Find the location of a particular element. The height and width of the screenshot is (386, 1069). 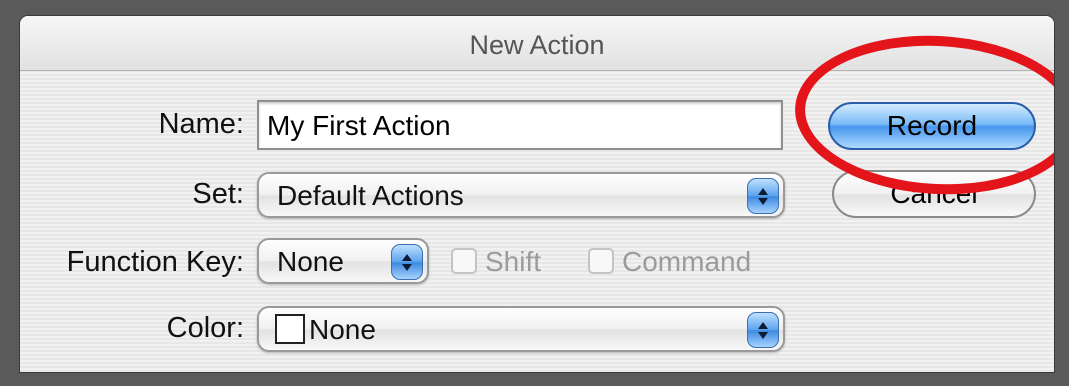

function-key-label: Function Key: is located at coordinates (155, 262).